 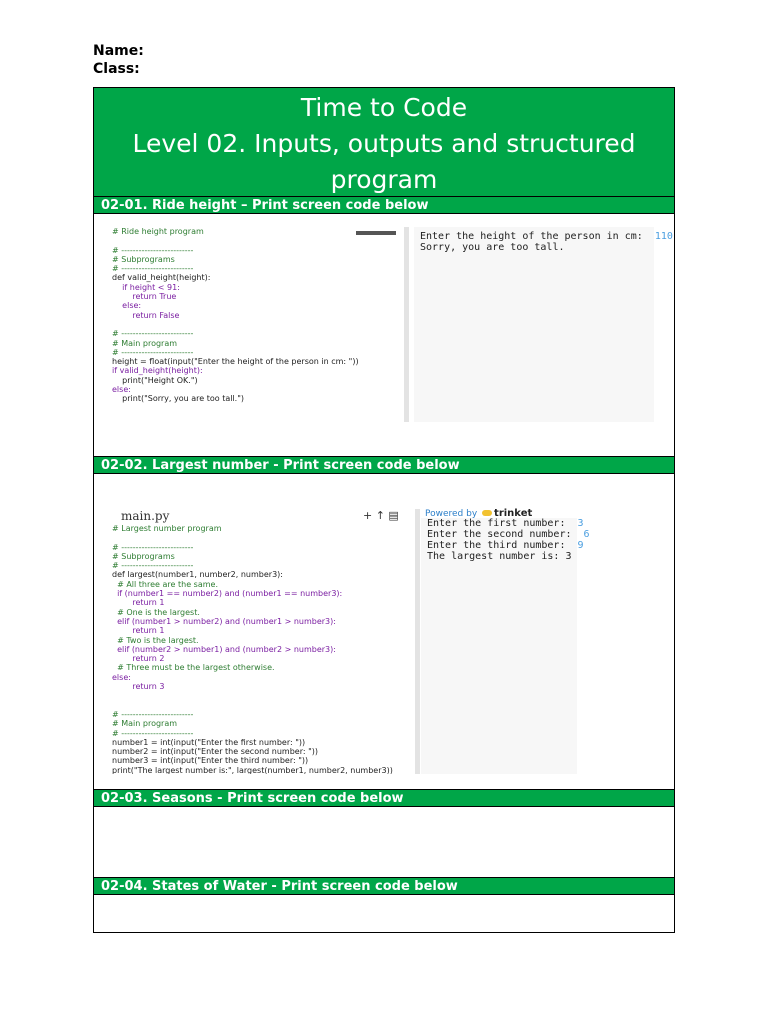 I want to click on section-header-seasons: 02-03. Seasons - Print screen code below, so click(x=384, y=798).